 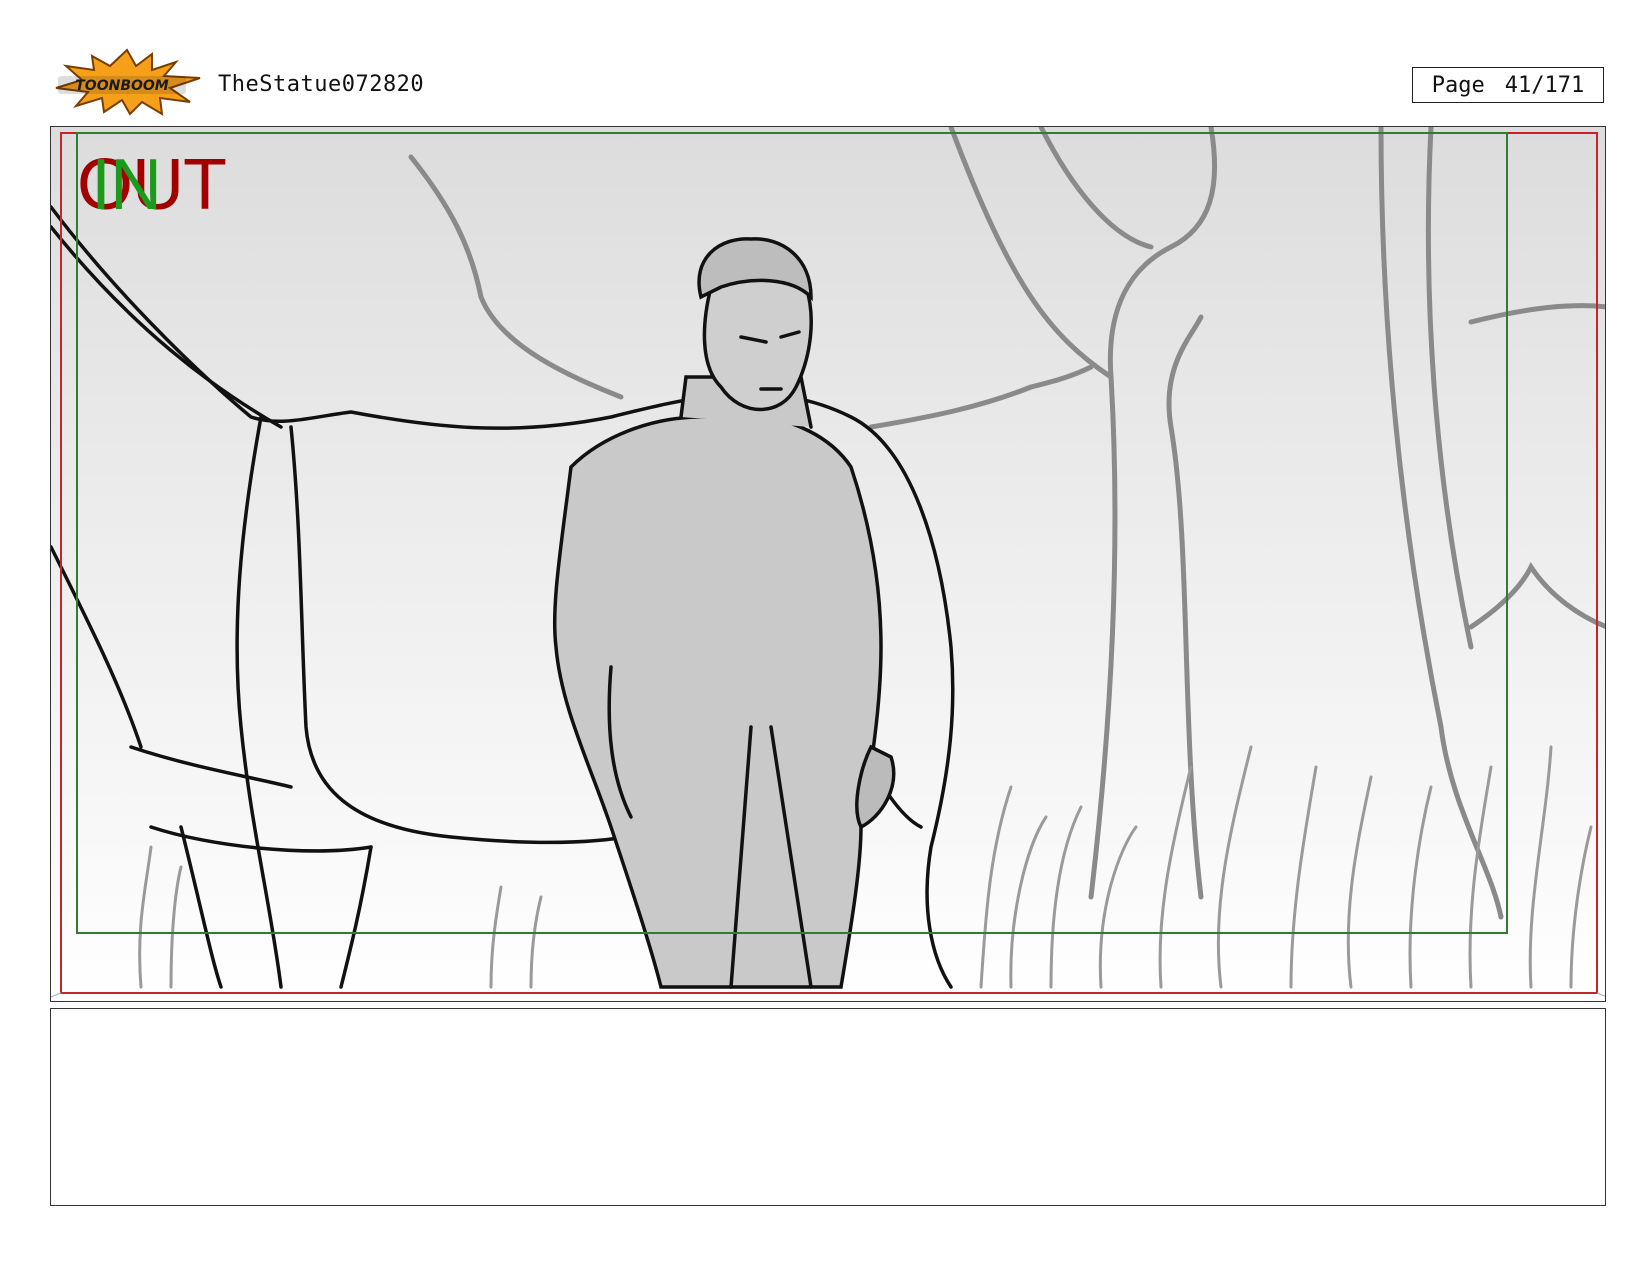 What do you see at coordinates (724, 613) in the screenshot?
I see `man-sketch` at bounding box center [724, 613].